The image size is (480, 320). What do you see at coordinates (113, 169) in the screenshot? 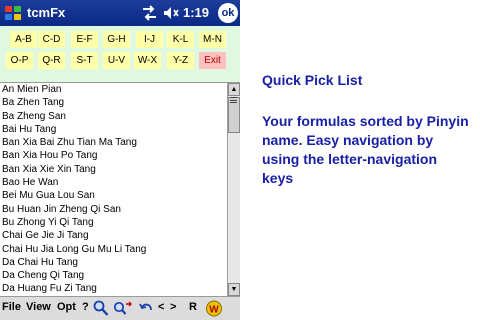
I see `formula-list-item: Ban Xia Xie Xin Tang` at bounding box center [113, 169].